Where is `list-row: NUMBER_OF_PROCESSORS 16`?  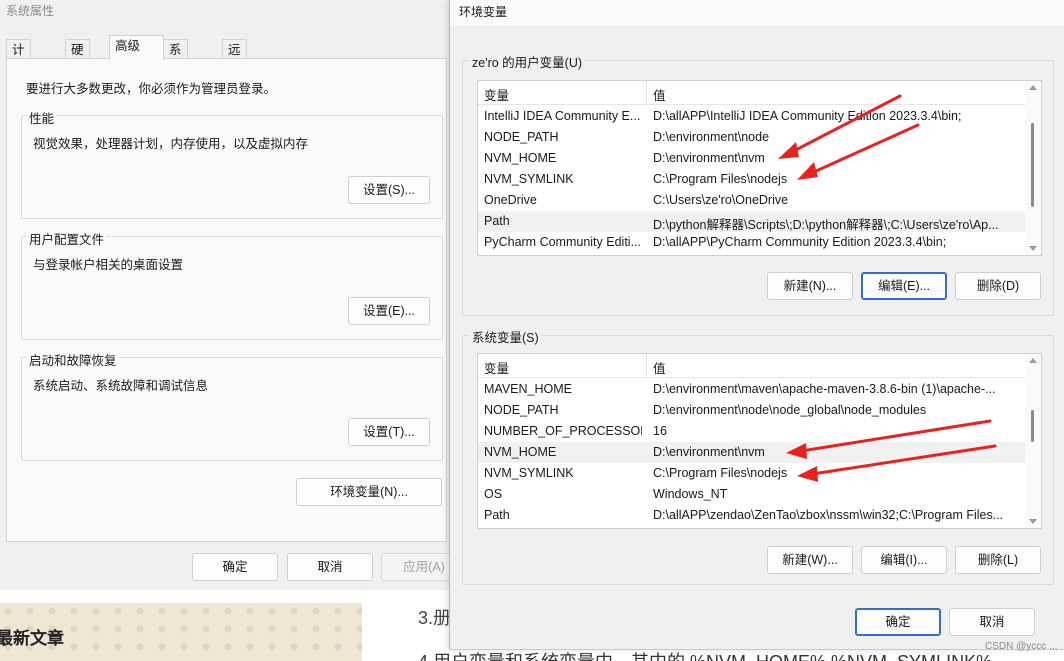 list-row: NUMBER_OF_PROCESSORS 16 is located at coordinates (752, 431).